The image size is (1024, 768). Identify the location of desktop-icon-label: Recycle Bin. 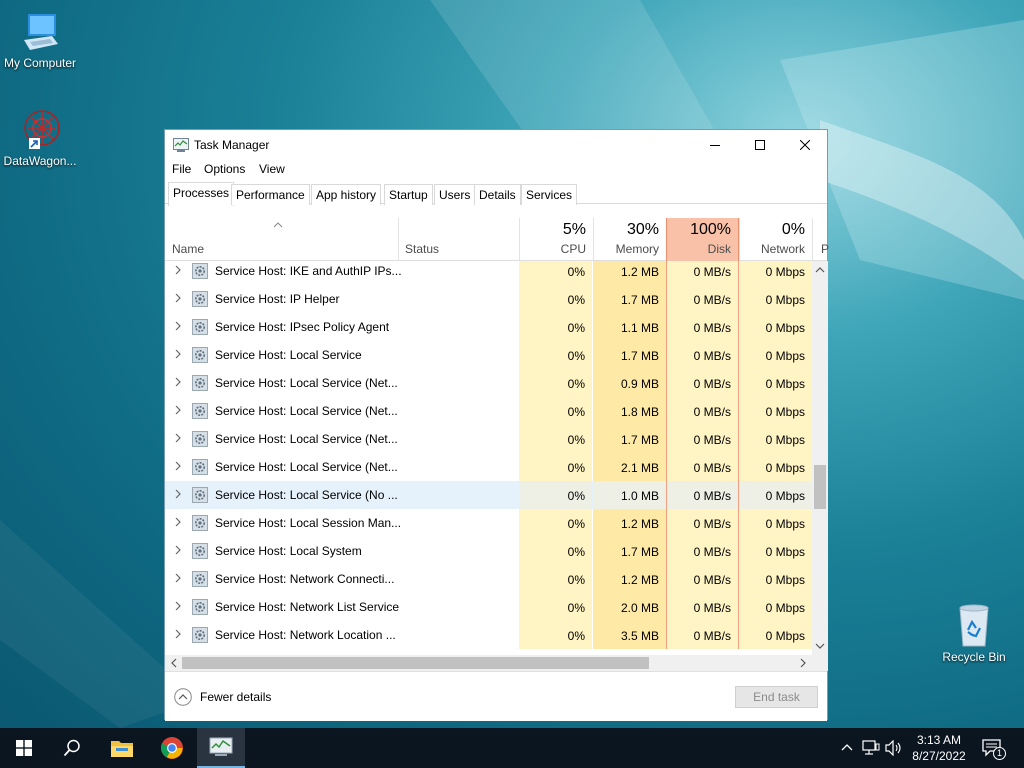
(974, 657).